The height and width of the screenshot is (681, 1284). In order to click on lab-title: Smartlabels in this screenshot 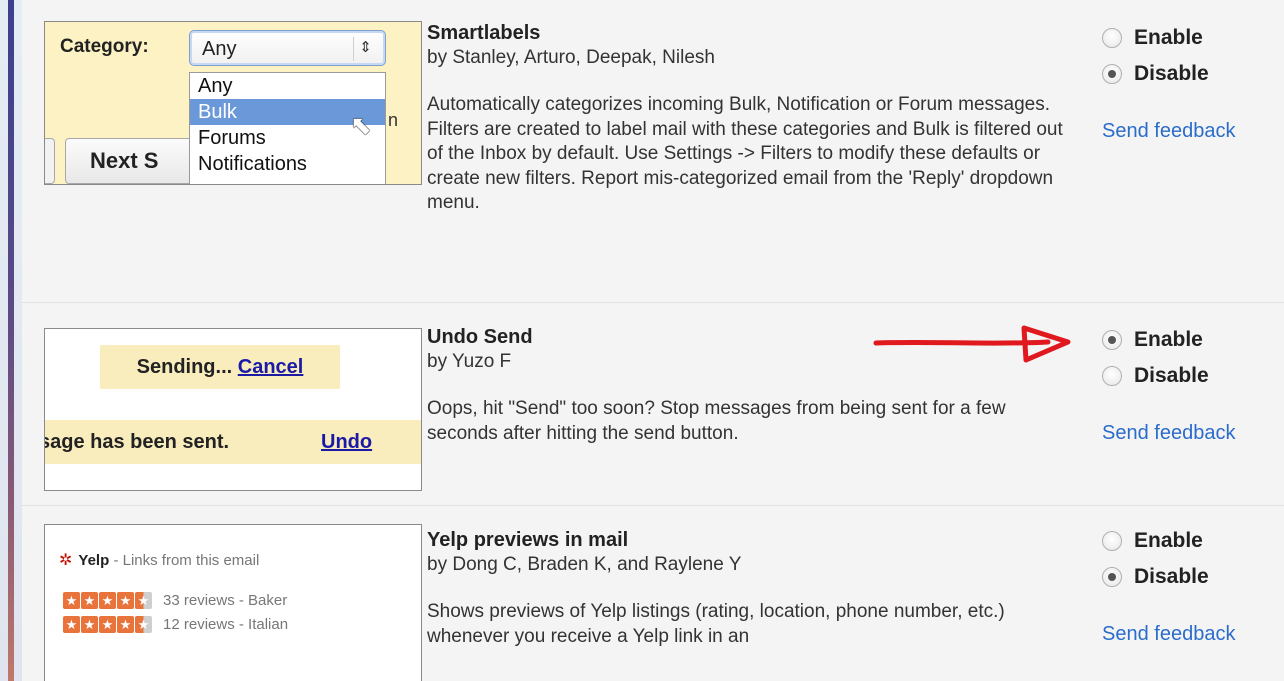, I will do `click(484, 33)`.